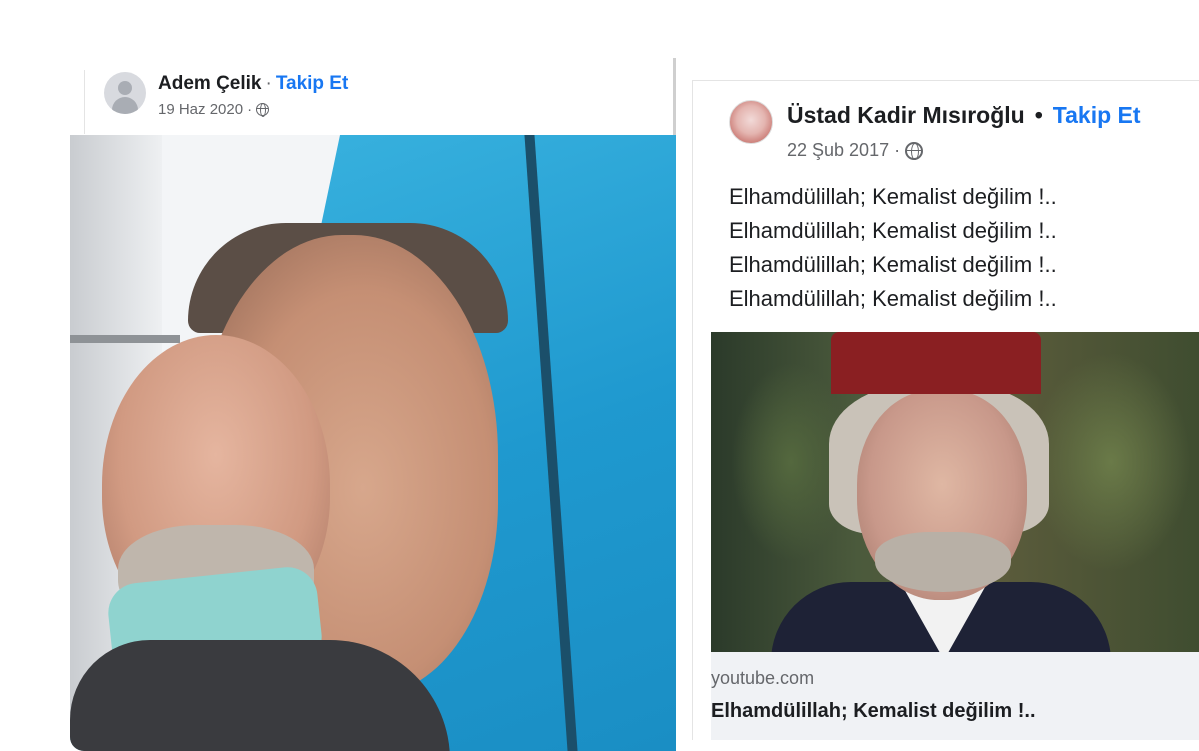  Describe the element at coordinates (751, 122) in the screenshot. I see `author-avatar` at that location.